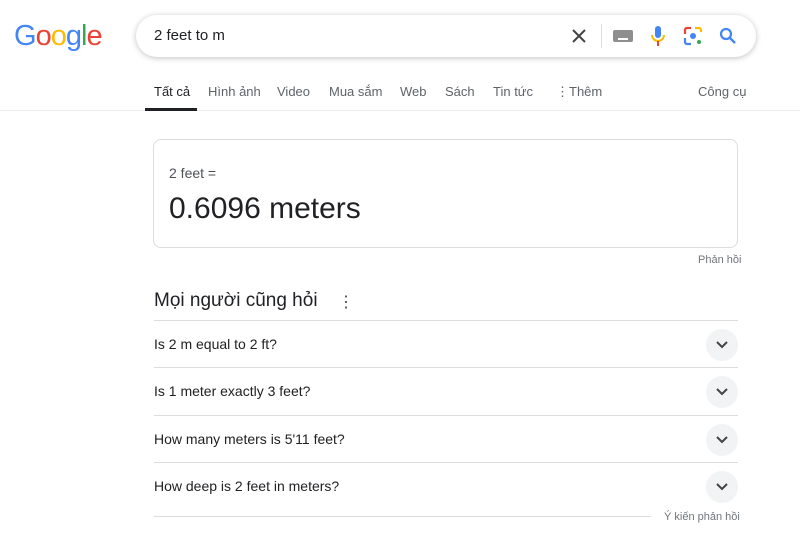  I want to click on lens-icon, so click(693, 36).